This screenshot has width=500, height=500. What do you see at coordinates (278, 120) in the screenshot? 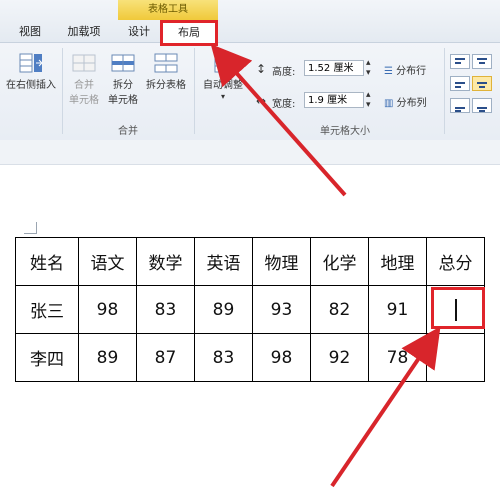
I see `arrow-to-layout-tab` at bounding box center [278, 120].